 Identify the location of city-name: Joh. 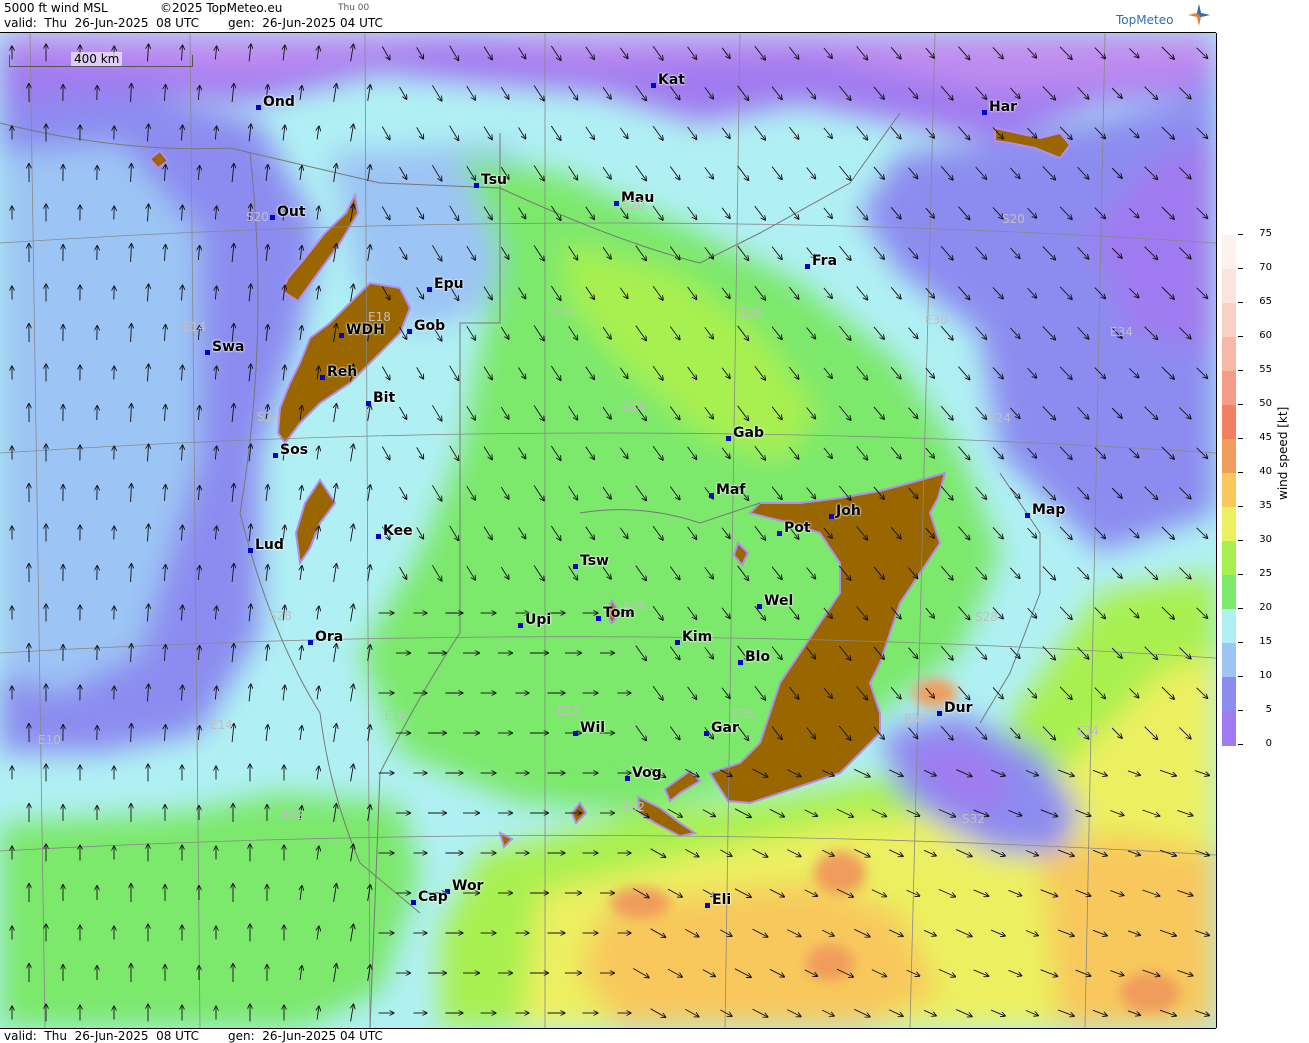
(848, 511).